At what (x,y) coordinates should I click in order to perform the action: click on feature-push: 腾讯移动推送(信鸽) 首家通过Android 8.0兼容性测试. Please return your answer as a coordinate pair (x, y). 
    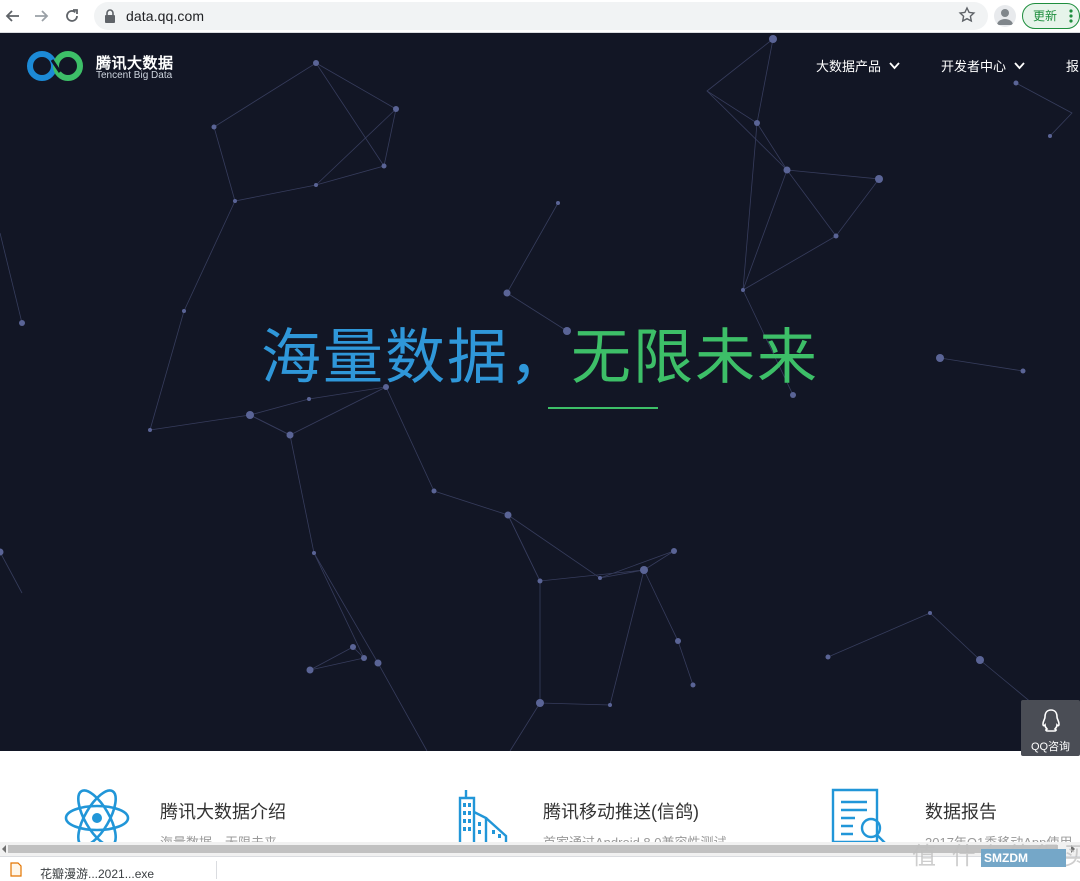
    Looking at the image, I should click on (612, 818).